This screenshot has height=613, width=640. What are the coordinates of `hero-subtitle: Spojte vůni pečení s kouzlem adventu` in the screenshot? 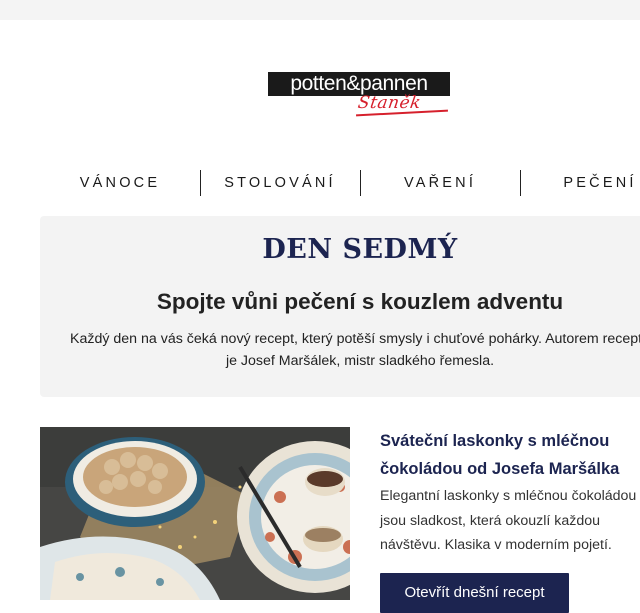 It's located at (360, 301).